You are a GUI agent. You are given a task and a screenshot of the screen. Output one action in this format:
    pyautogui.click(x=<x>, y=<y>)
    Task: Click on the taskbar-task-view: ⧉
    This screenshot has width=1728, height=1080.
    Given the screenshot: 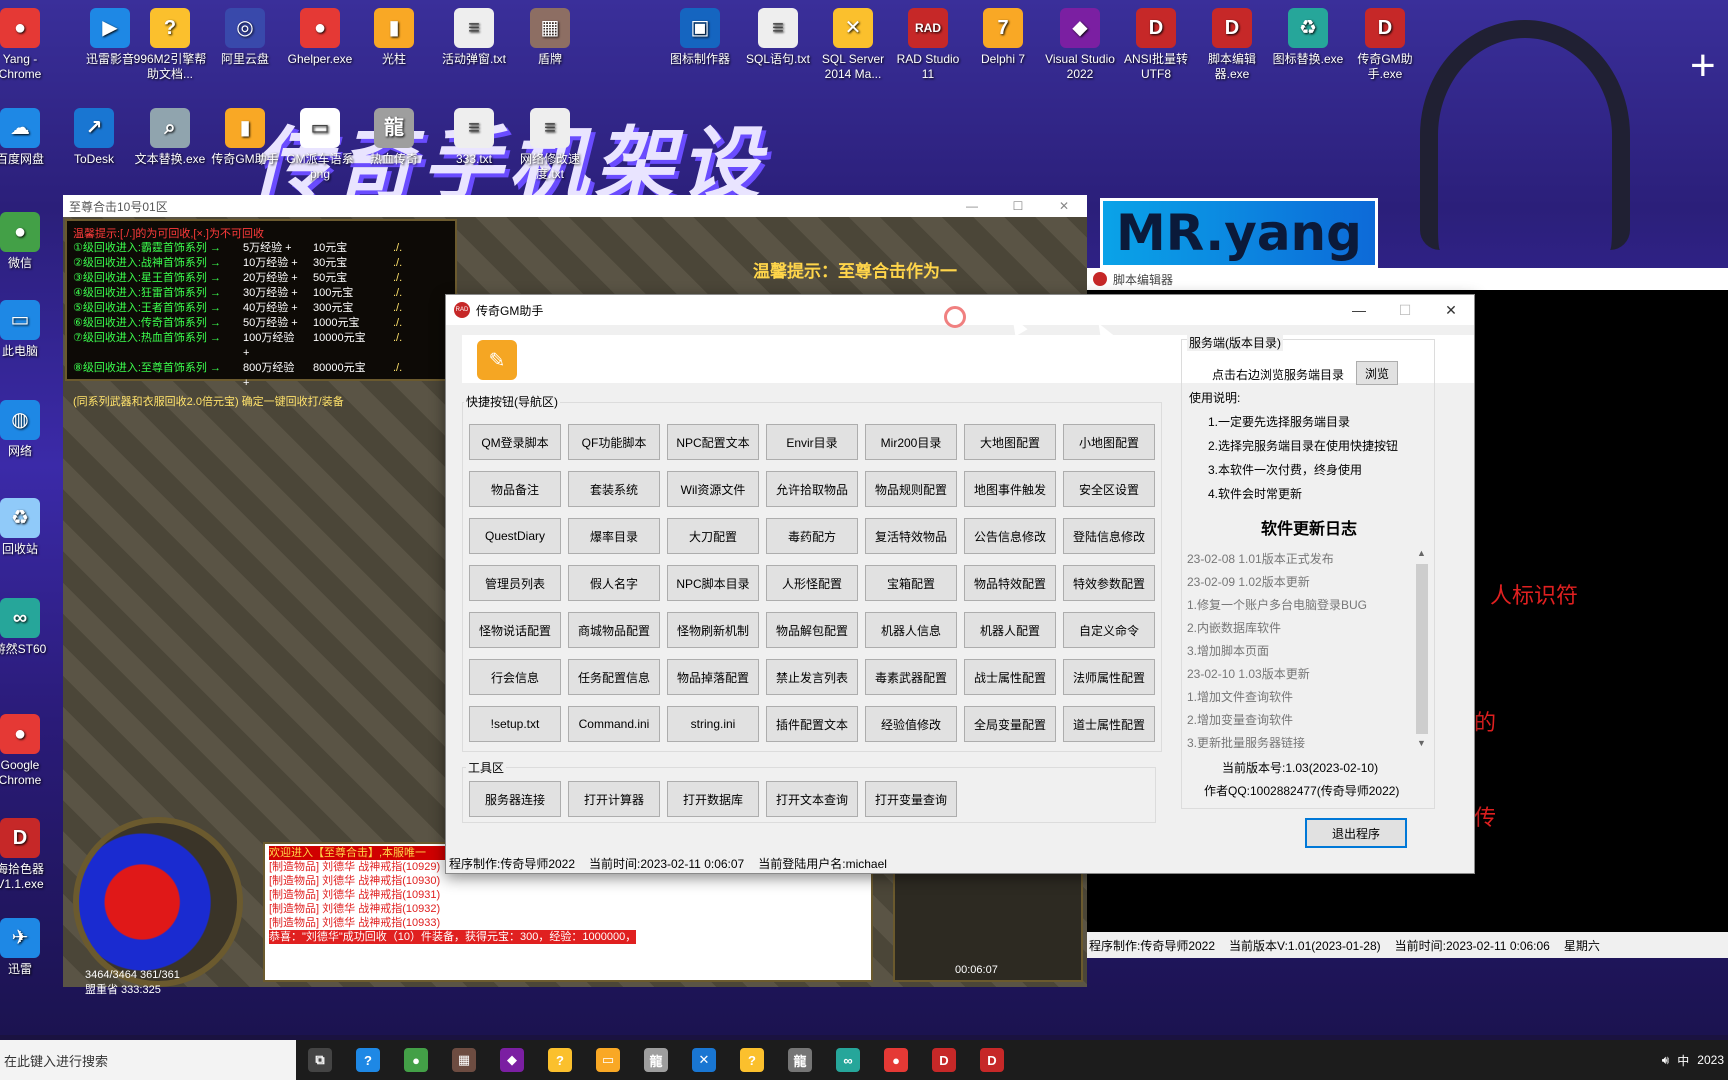 What is the action you would take?
    pyautogui.click(x=320, y=1060)
    